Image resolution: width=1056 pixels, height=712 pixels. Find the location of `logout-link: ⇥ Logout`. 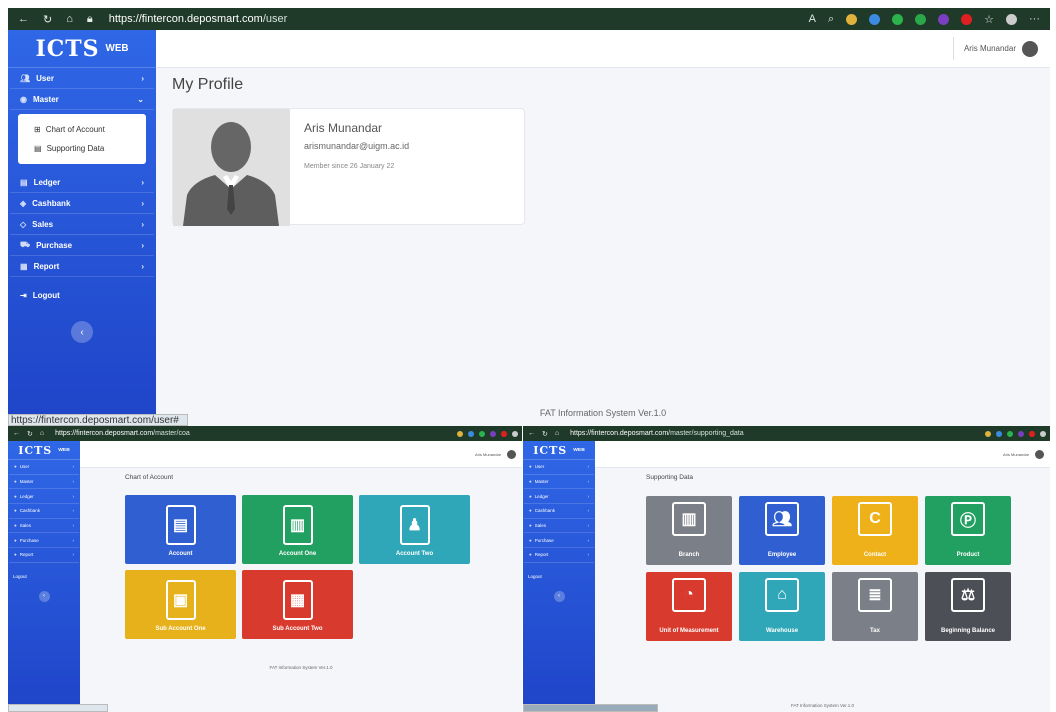

logout-link: ⇥ Logout is located at coordinates (82, 295).